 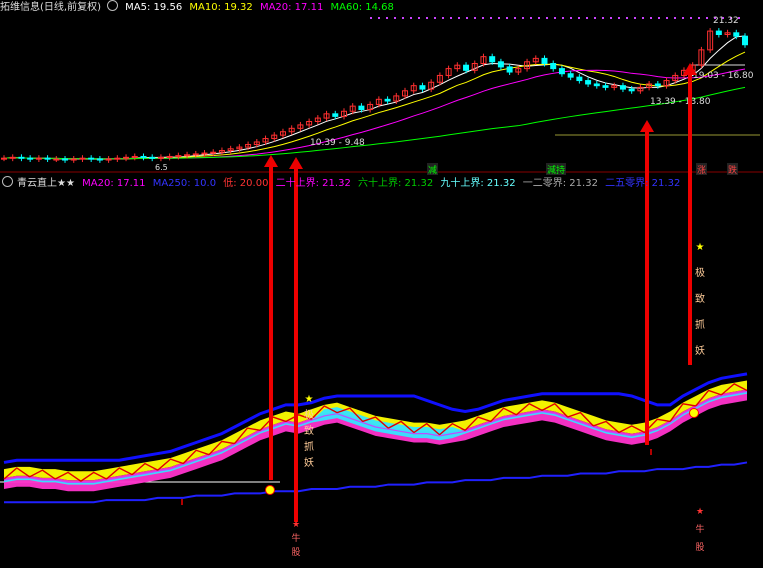 What do you see at coordinates (556, 170) in the screenshot?
I see `event-tag: 減持` at bounding box center [556, 170].